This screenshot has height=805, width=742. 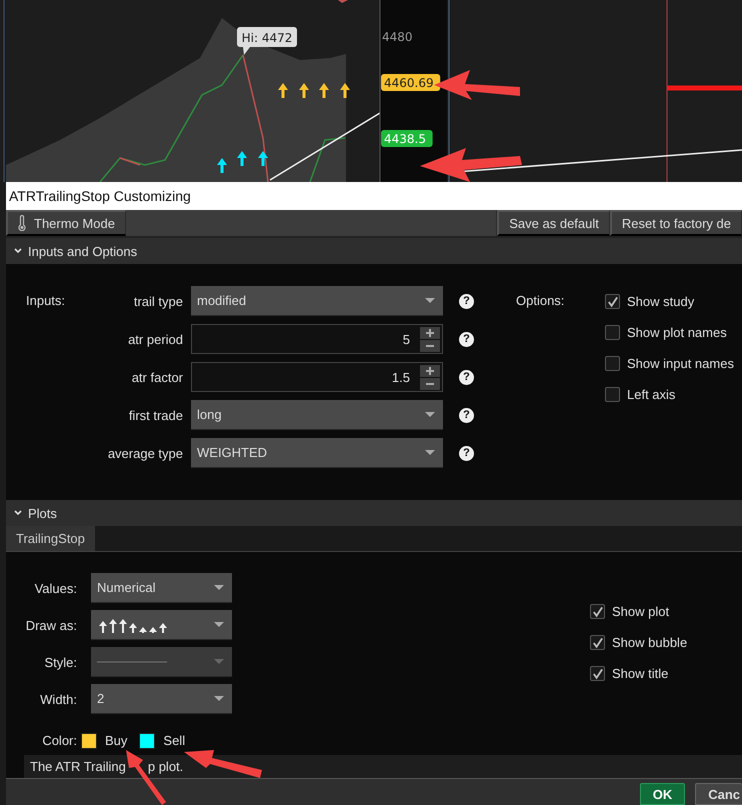 What do you see at coordinates (317, 453) in the screenshot?
I see `dropdown: WEIGHTED` at bounding box center [317, 453].